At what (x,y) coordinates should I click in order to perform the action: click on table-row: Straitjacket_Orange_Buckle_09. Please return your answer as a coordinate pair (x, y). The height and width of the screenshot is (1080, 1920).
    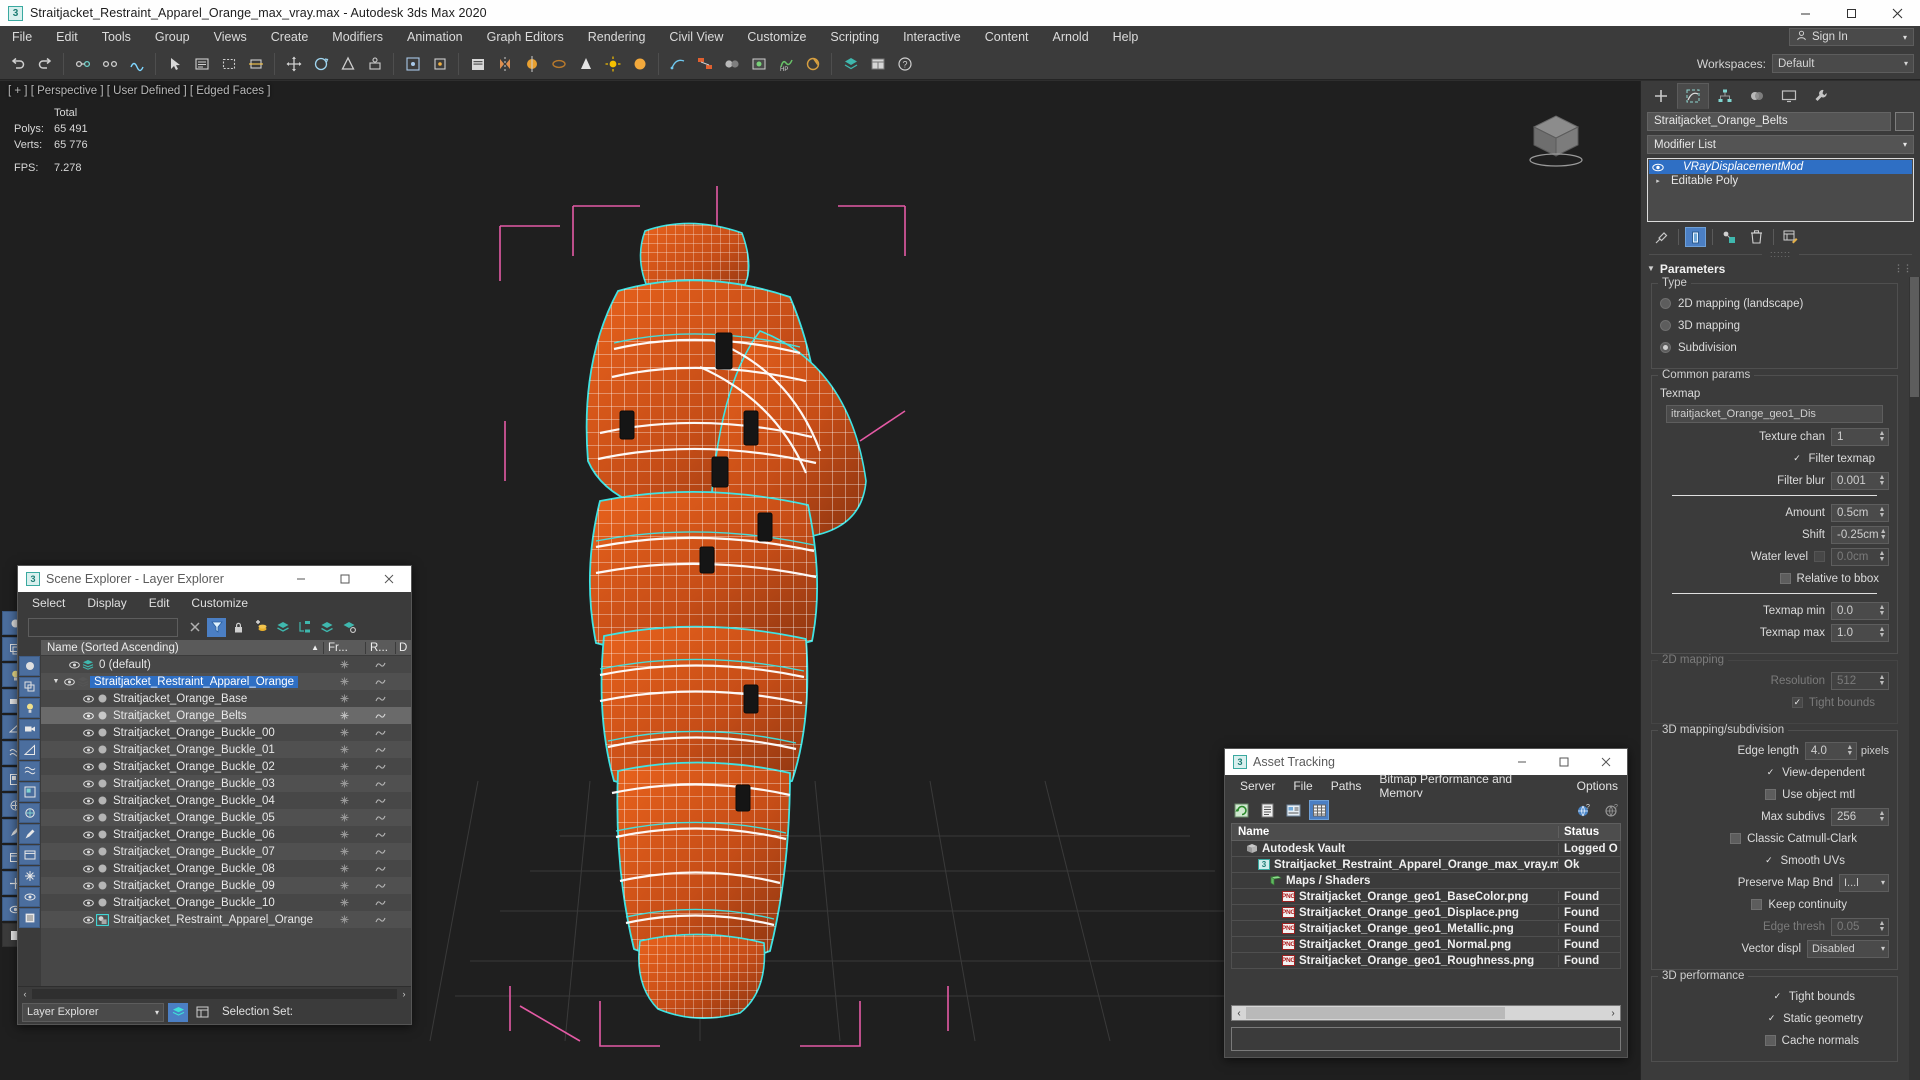
    Looking at the image, I should click on (226, 885).